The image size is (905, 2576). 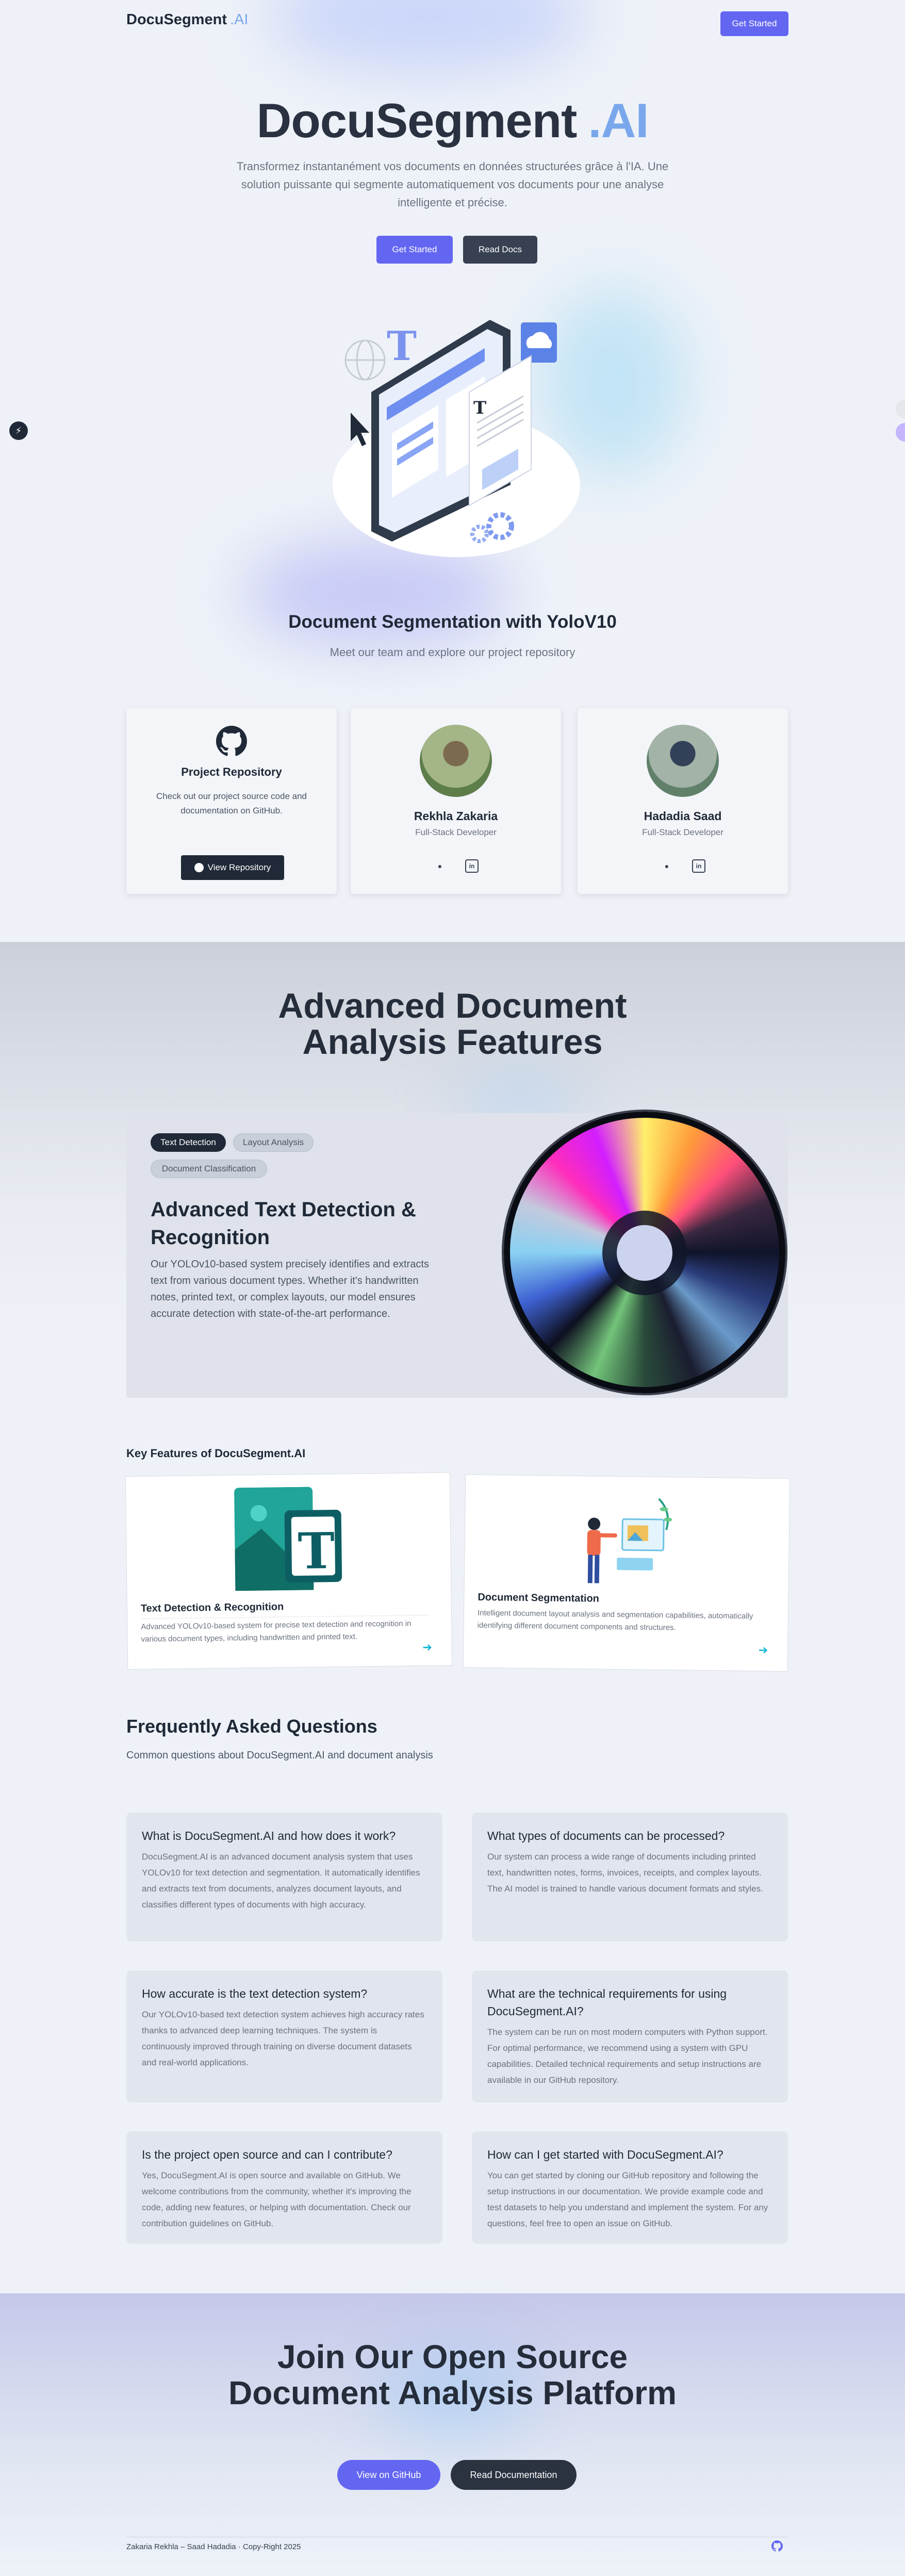 I want to click on features-title: Advanced Document Analysis Features, so click(x=452, y=1024).